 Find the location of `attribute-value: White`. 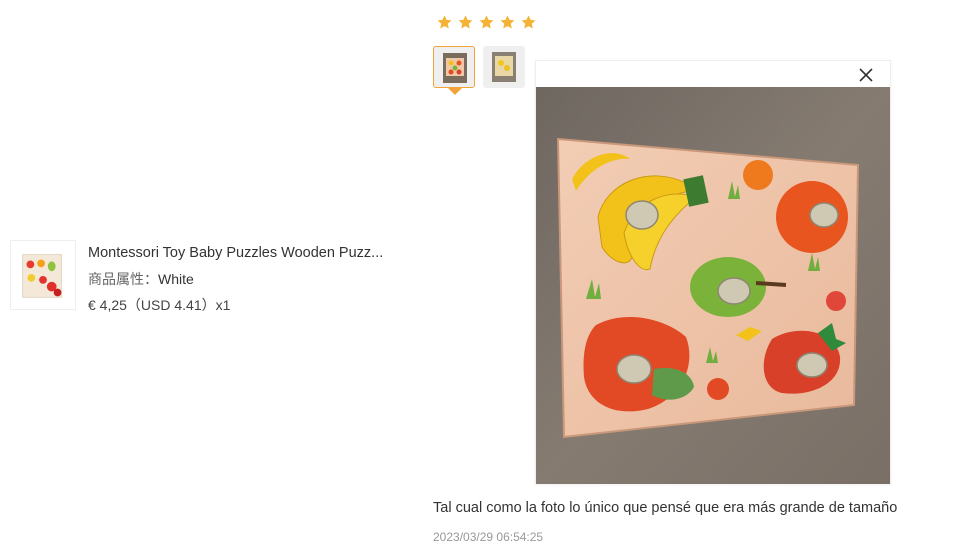

attribute-value: White is located at coordinates (176, 279).